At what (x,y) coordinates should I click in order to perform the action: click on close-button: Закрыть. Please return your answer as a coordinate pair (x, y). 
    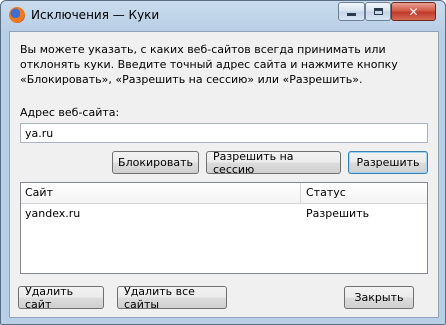
    Looking at the image, I should click on (379, 297).